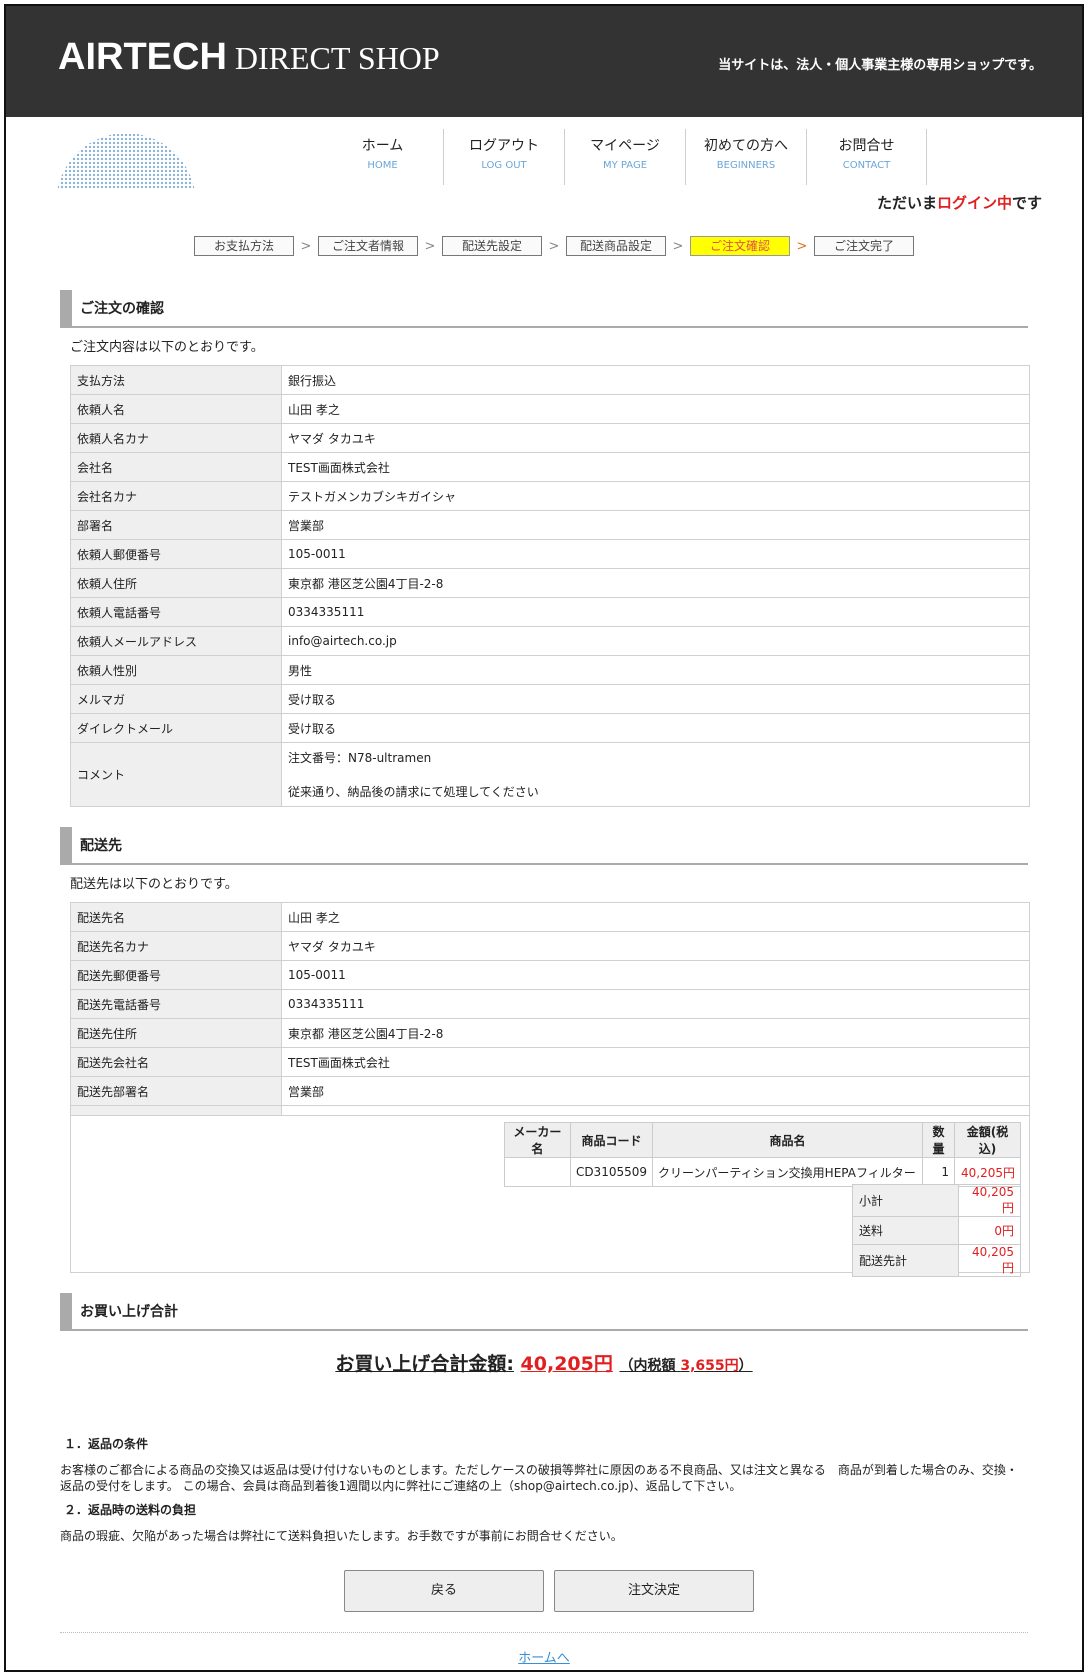  Describe the element at coordinates (938, 1140) in the screenshot. I see `table-cell: 数量` at that location.